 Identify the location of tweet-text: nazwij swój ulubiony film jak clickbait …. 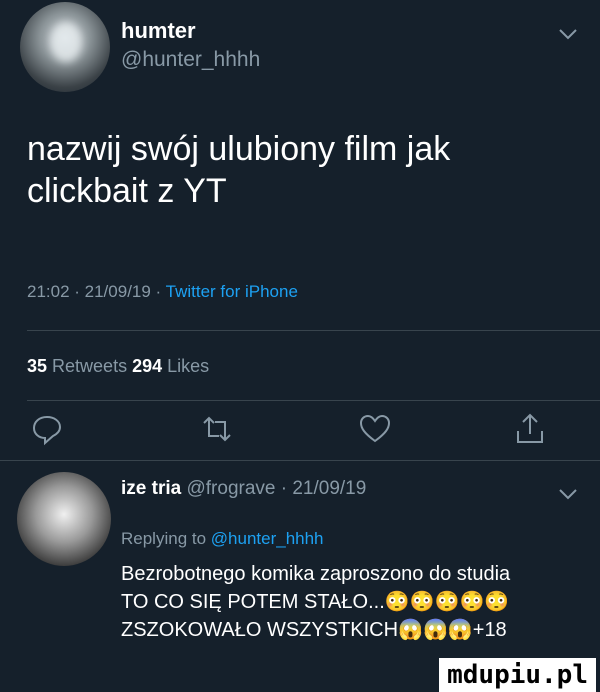
(239, 170).